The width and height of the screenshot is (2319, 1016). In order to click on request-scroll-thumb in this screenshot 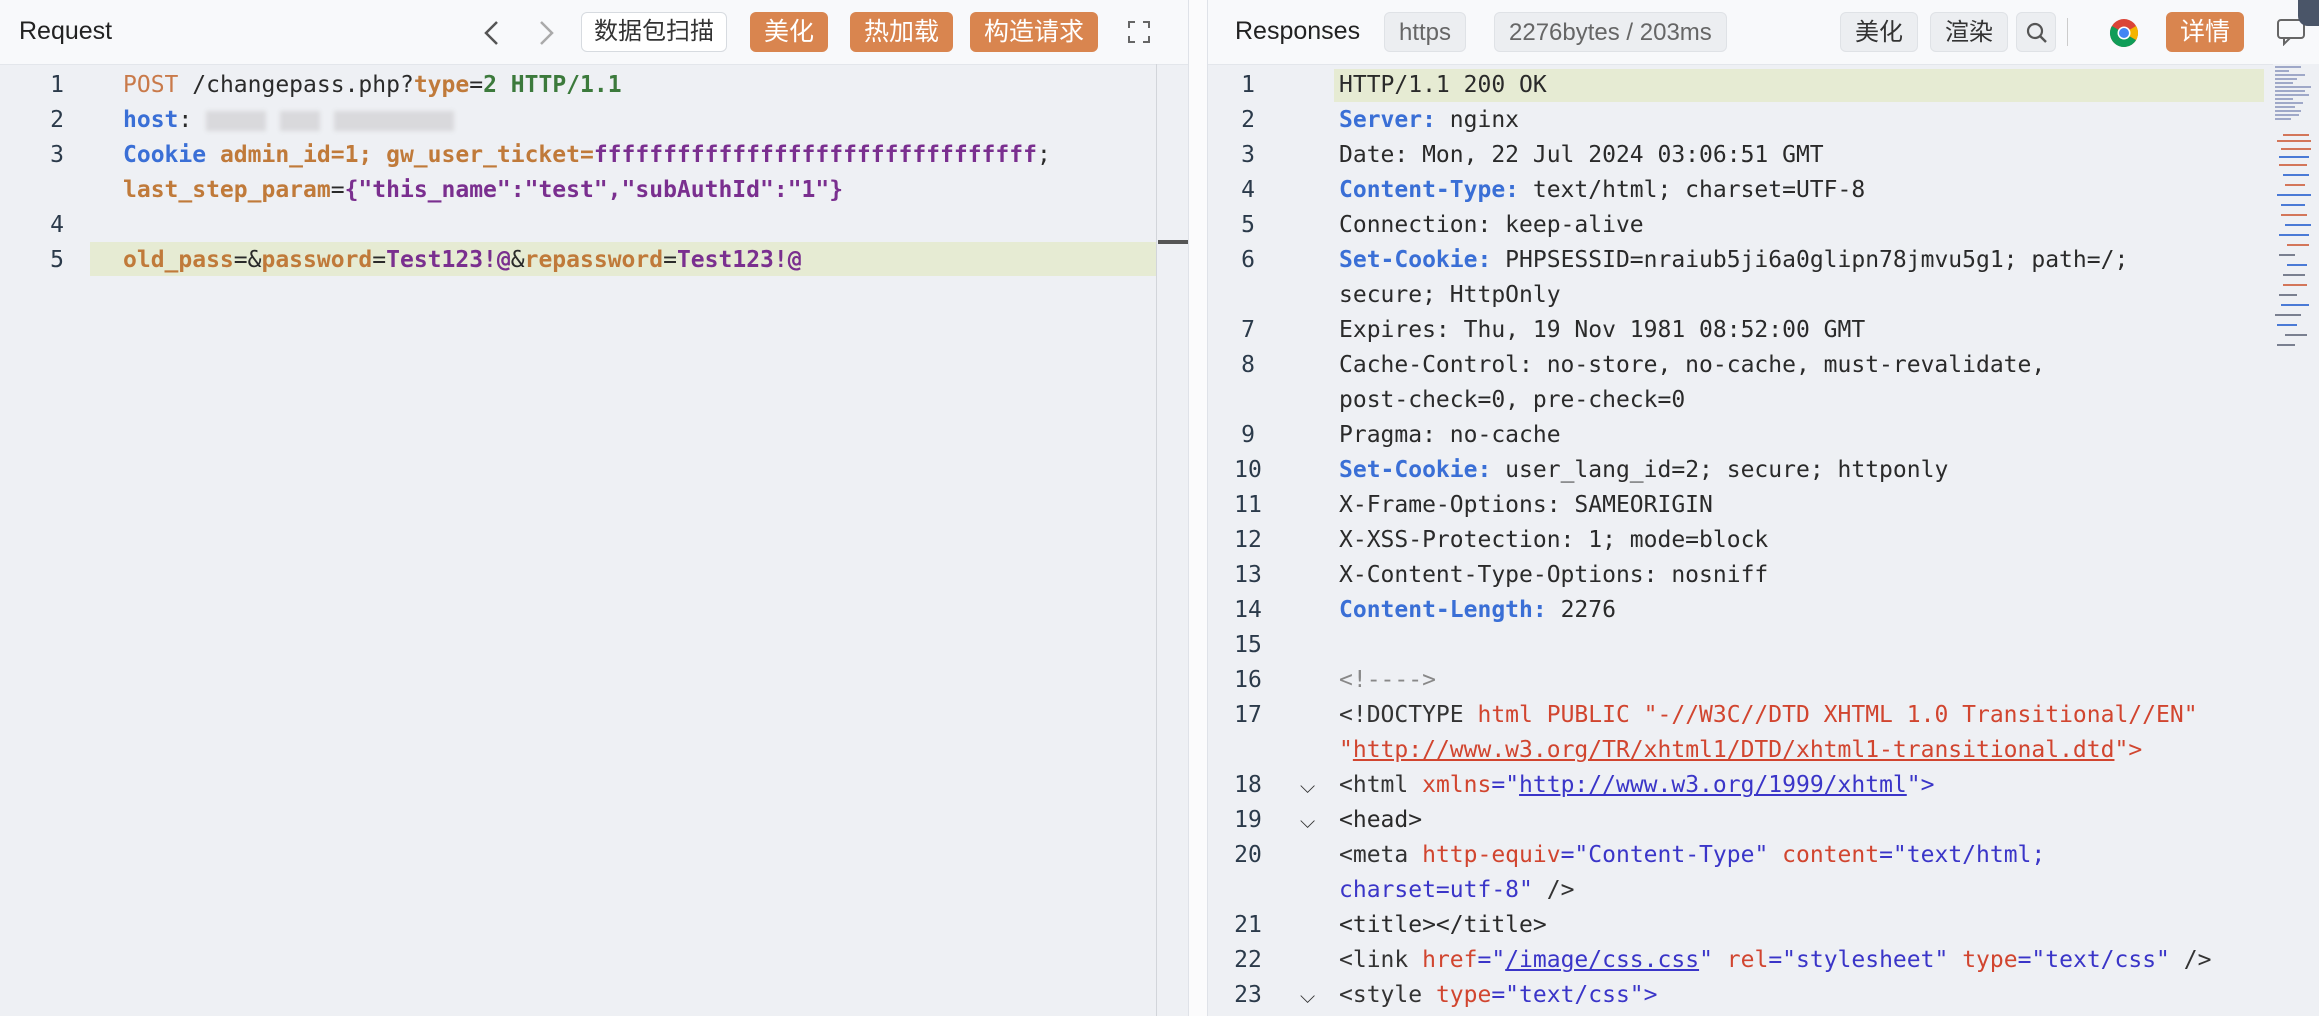, I will do `click(1173, 242)`.